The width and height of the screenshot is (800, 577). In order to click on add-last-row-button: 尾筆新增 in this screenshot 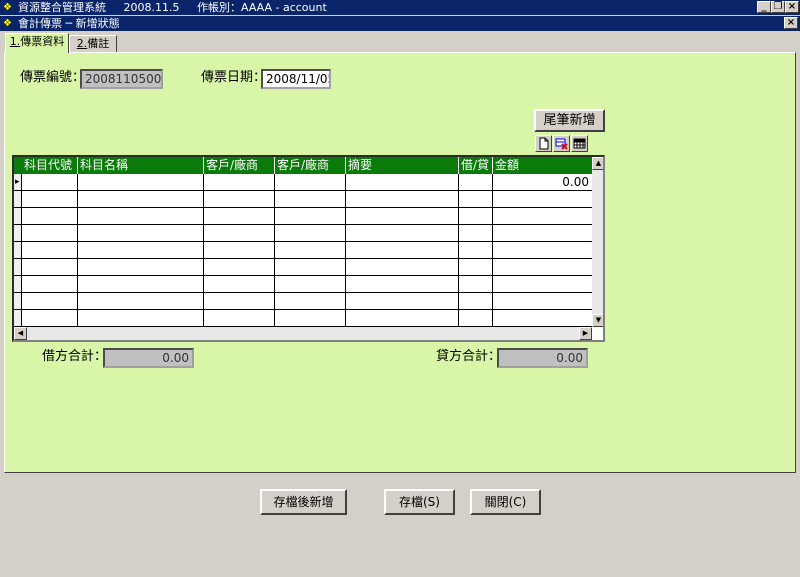, I will do `click(569, 120)`.